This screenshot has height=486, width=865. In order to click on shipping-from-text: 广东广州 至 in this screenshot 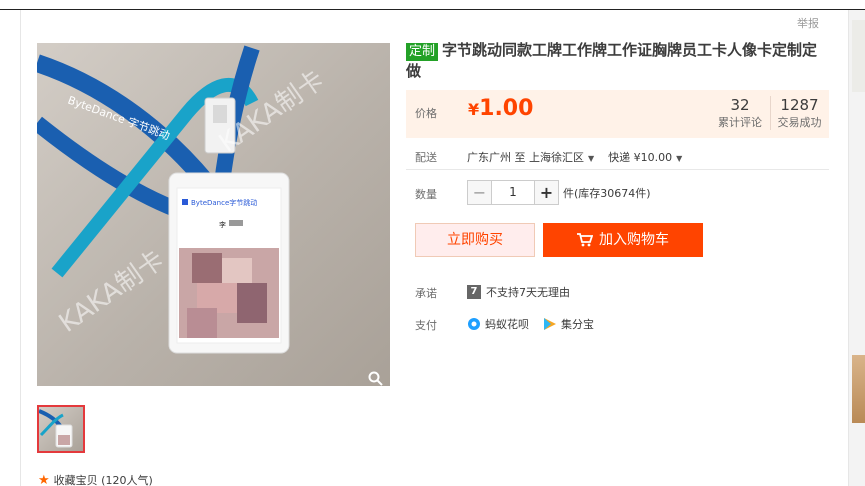, I will do `click(496, 157)`.